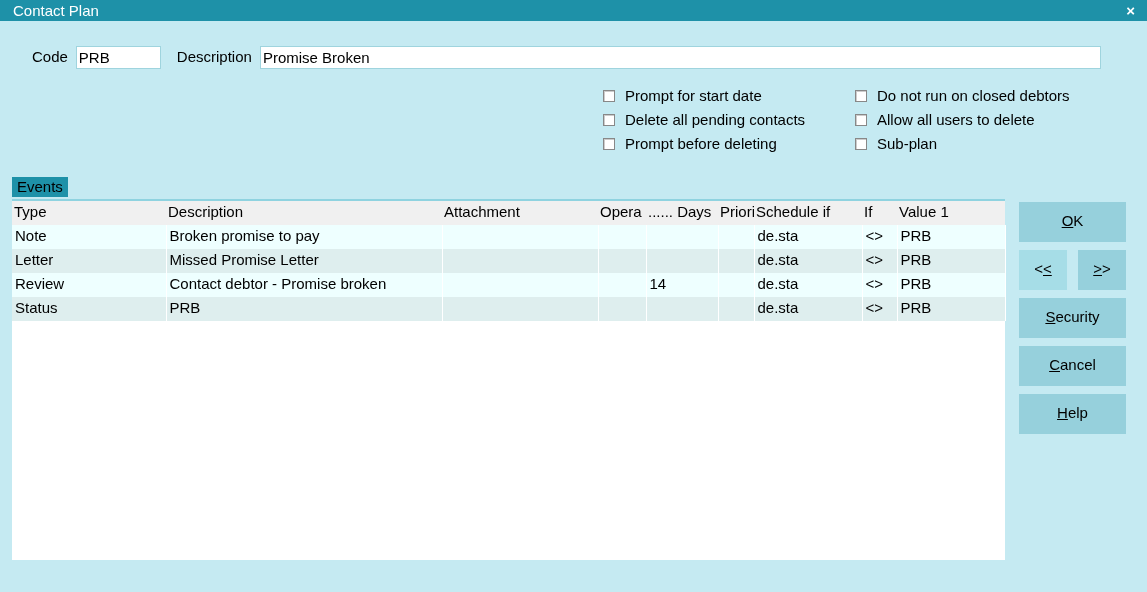 This screenshot has width=1147, height=592. I want to click on option-label: Delete all pending contacts, so click(715, 119).